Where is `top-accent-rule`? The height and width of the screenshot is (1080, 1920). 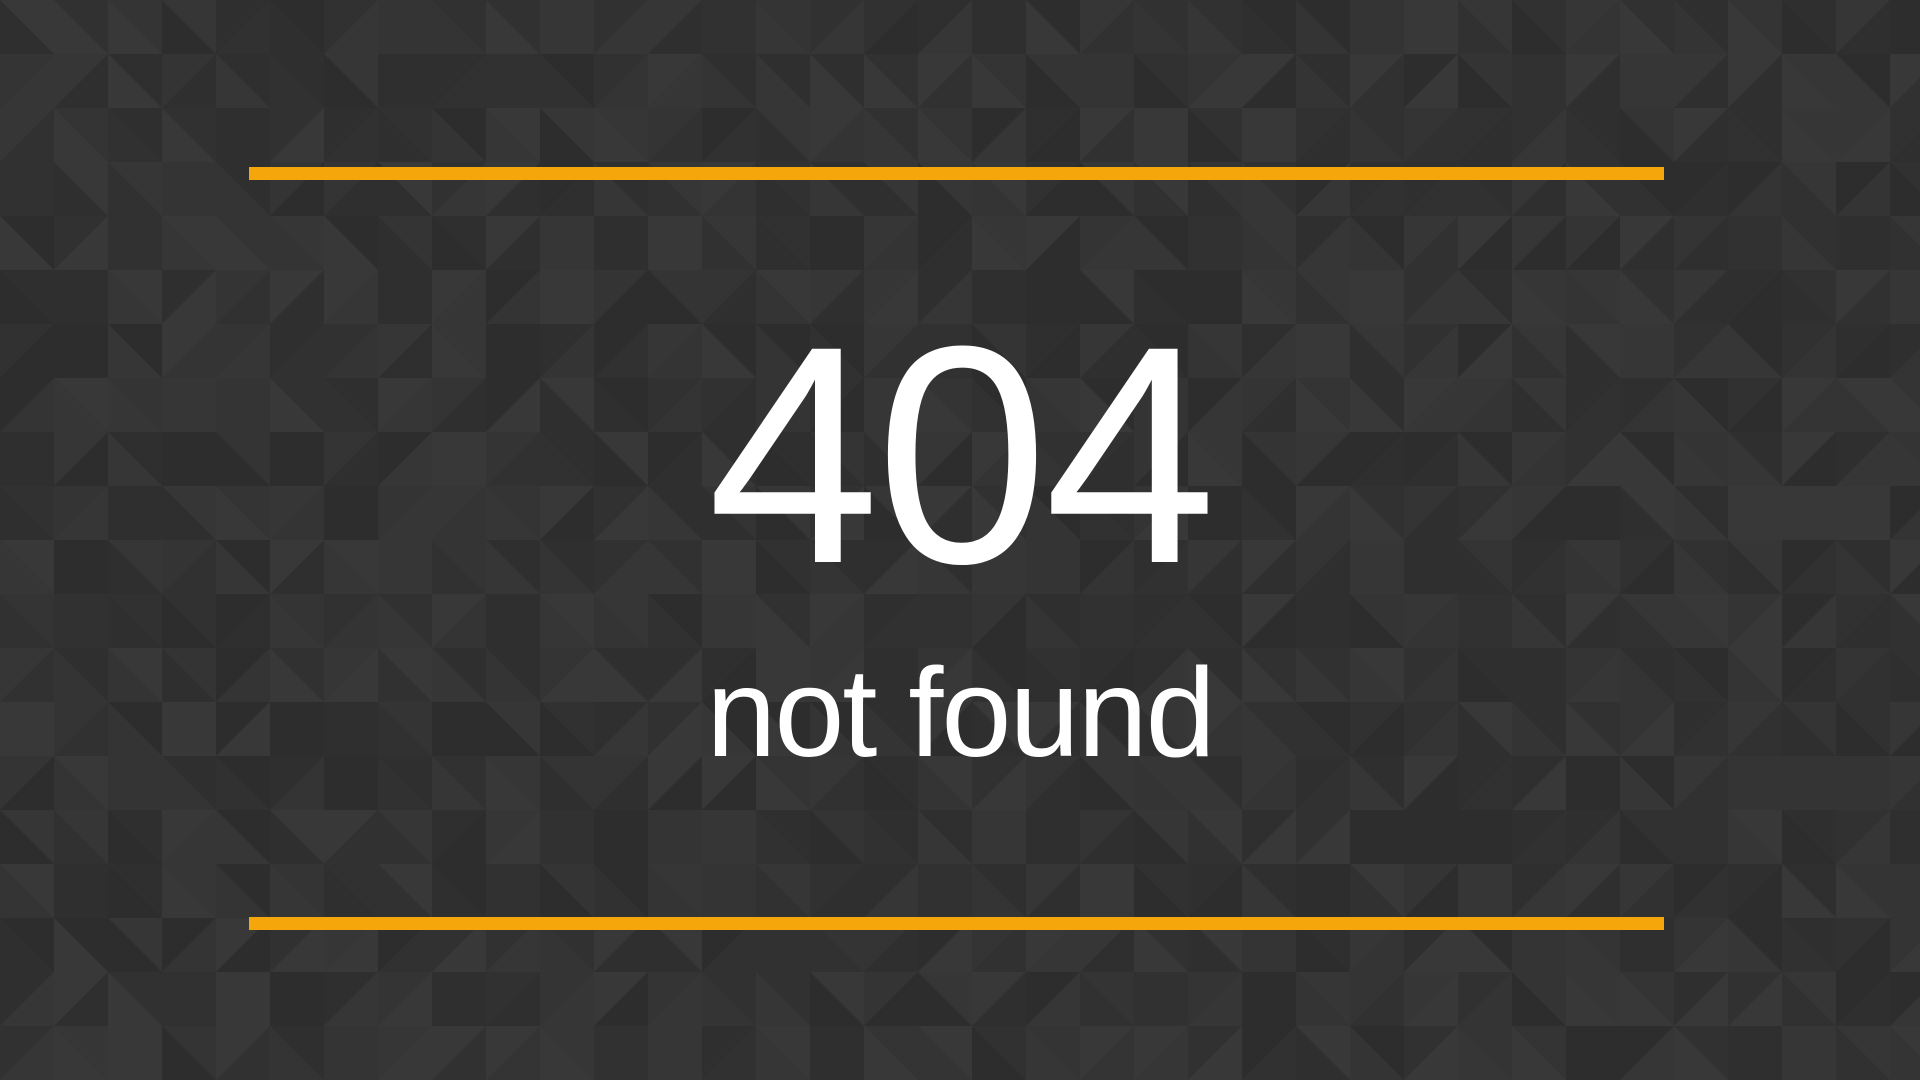
top-accent-rule is located at coordinates (956, 173).